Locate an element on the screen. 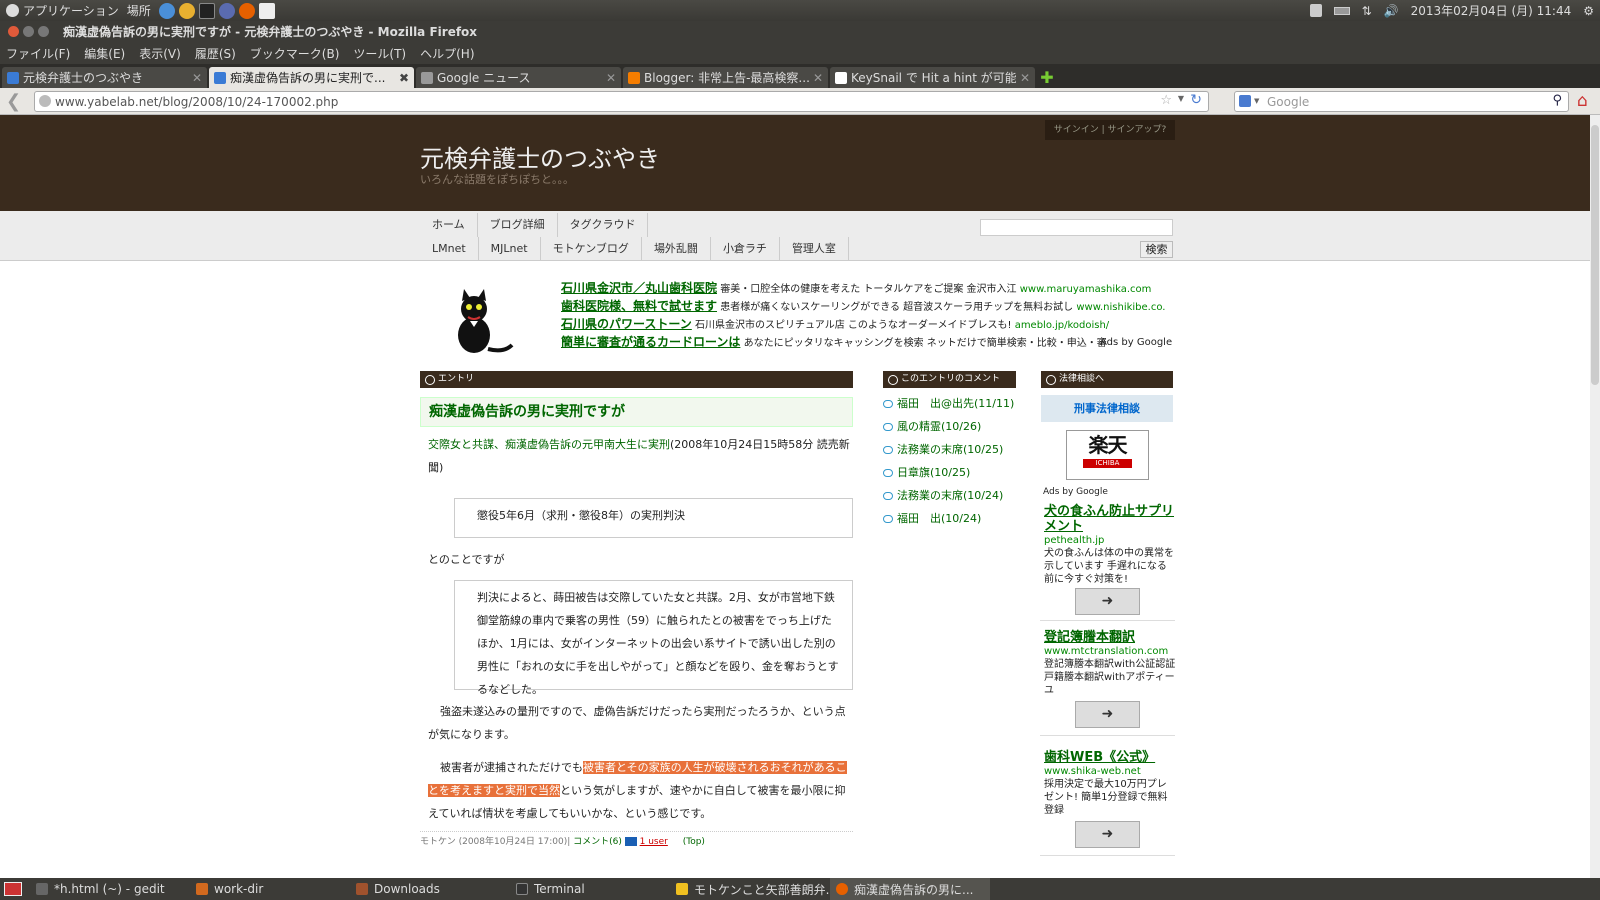  maximize-window-icon is located at coordinates (43, 31).